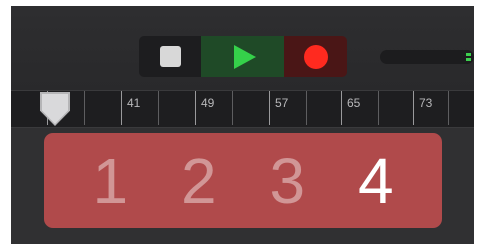  I want to click on ruler-bar-number: 73, so click(426, 103).